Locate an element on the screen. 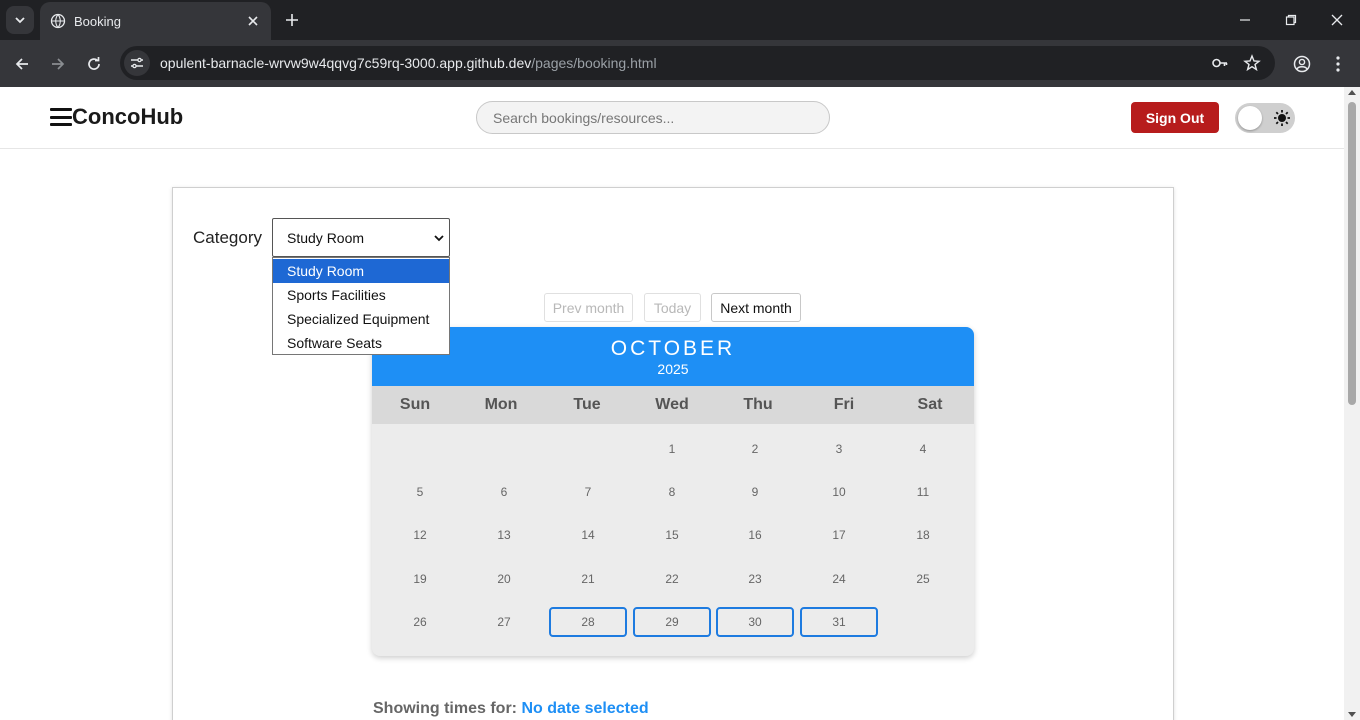  scroll-up-arrow is located at coordinates (1352, 92).